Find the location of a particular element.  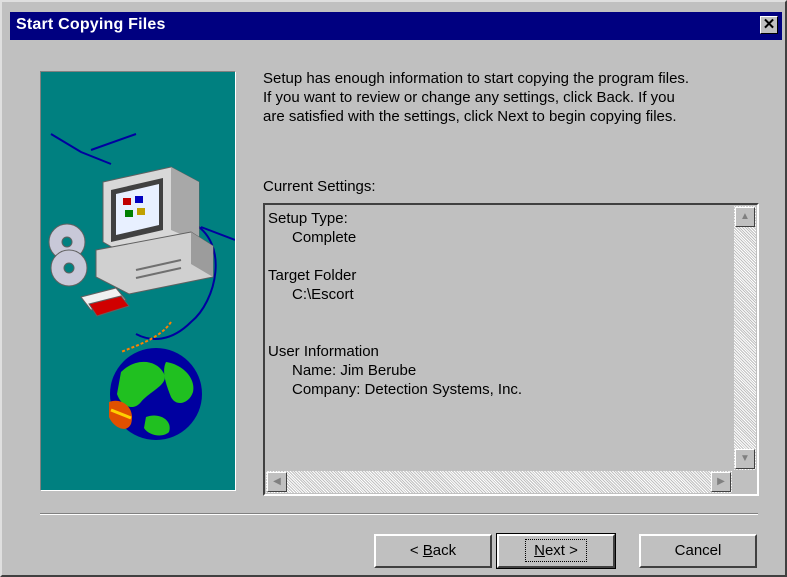

scroll-right-button: ▶ is located at coordinates (721, 482).